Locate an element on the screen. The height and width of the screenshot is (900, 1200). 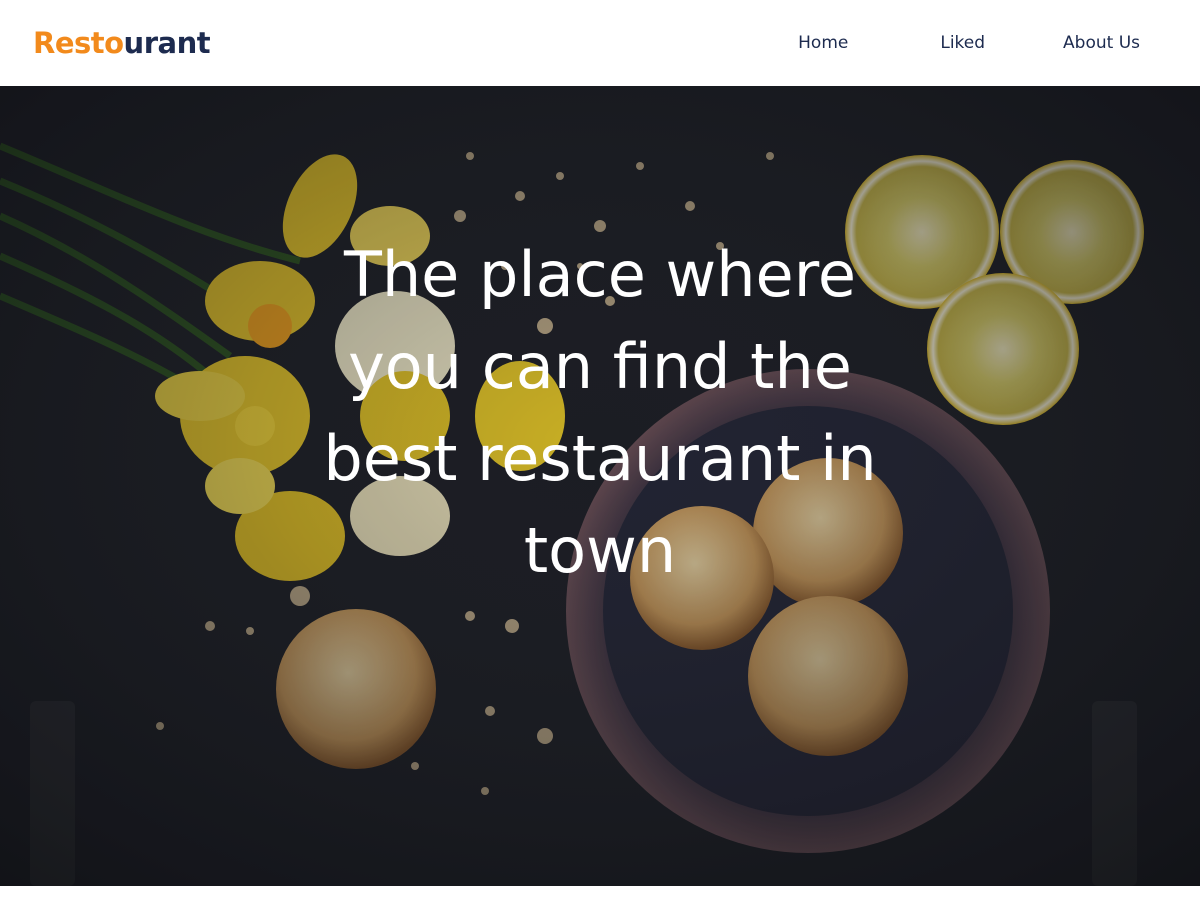
nav-home-link: Home is located at coordinates (823, 43).